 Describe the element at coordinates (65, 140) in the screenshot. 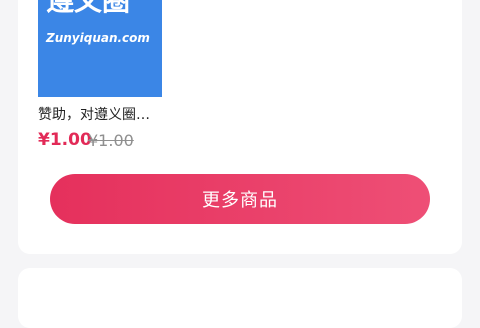

I see `product-price: ¥1.00` at that location.